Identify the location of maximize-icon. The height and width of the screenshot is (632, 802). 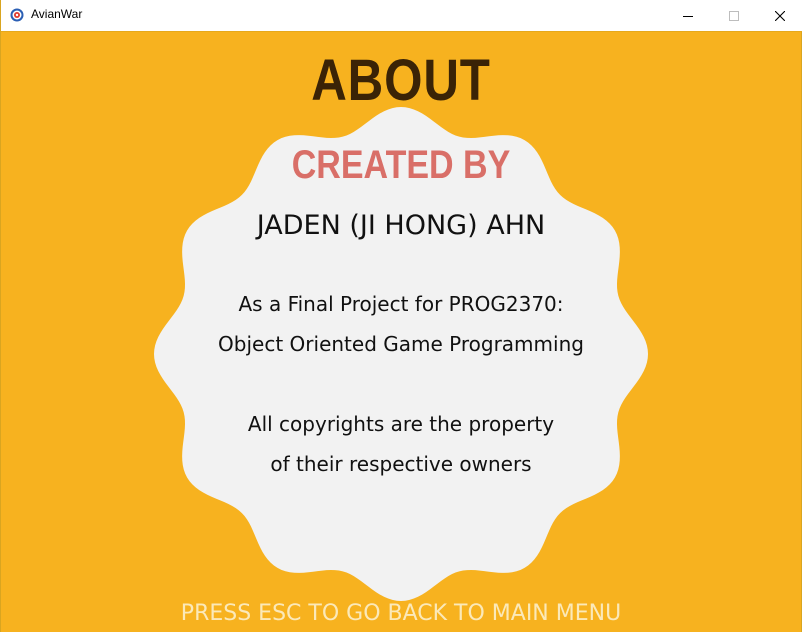
(734, 15).